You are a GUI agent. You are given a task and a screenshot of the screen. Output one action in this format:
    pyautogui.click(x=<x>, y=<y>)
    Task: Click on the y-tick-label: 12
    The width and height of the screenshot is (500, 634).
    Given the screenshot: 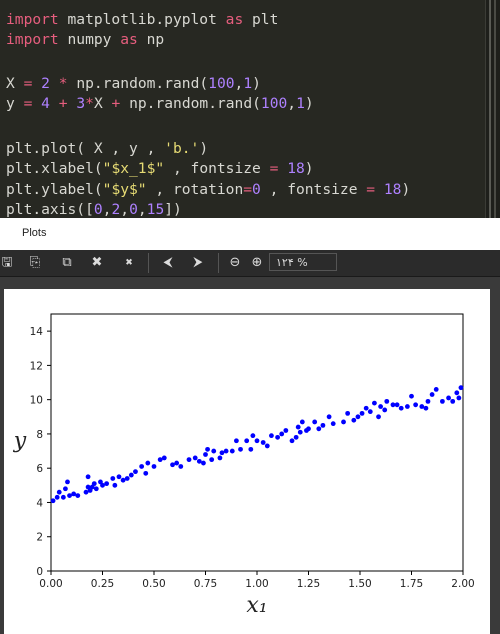 What is the action you would take?
    pyautogui.click(x=36, y=366)
    